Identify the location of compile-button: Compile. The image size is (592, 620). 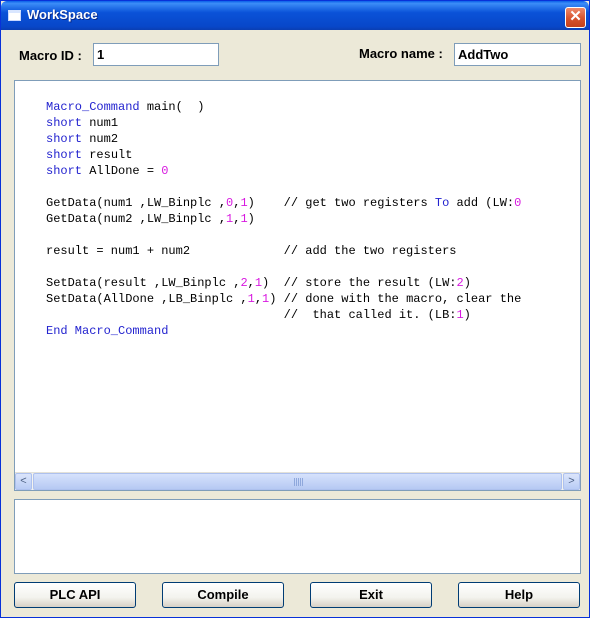
(223, 595).